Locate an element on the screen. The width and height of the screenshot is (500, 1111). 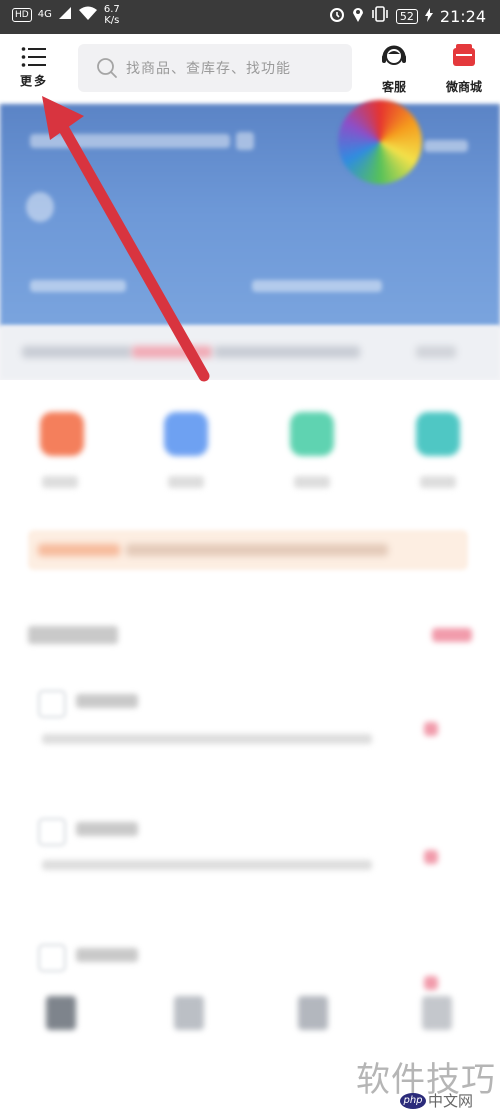
location-icon is located at coordinates (358, 16).